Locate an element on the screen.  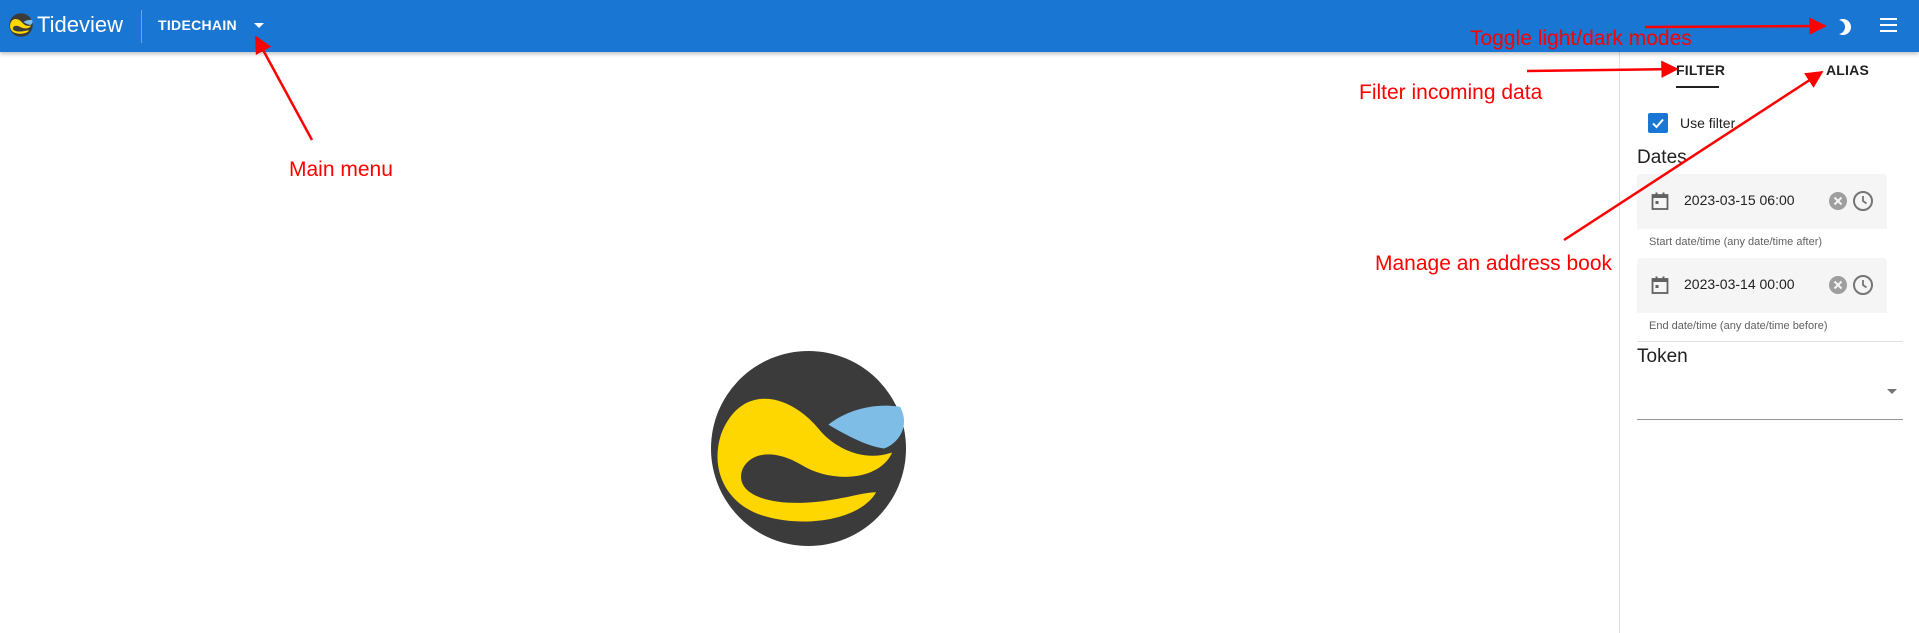
tab-indicator is located at coordinates (1697, 87).